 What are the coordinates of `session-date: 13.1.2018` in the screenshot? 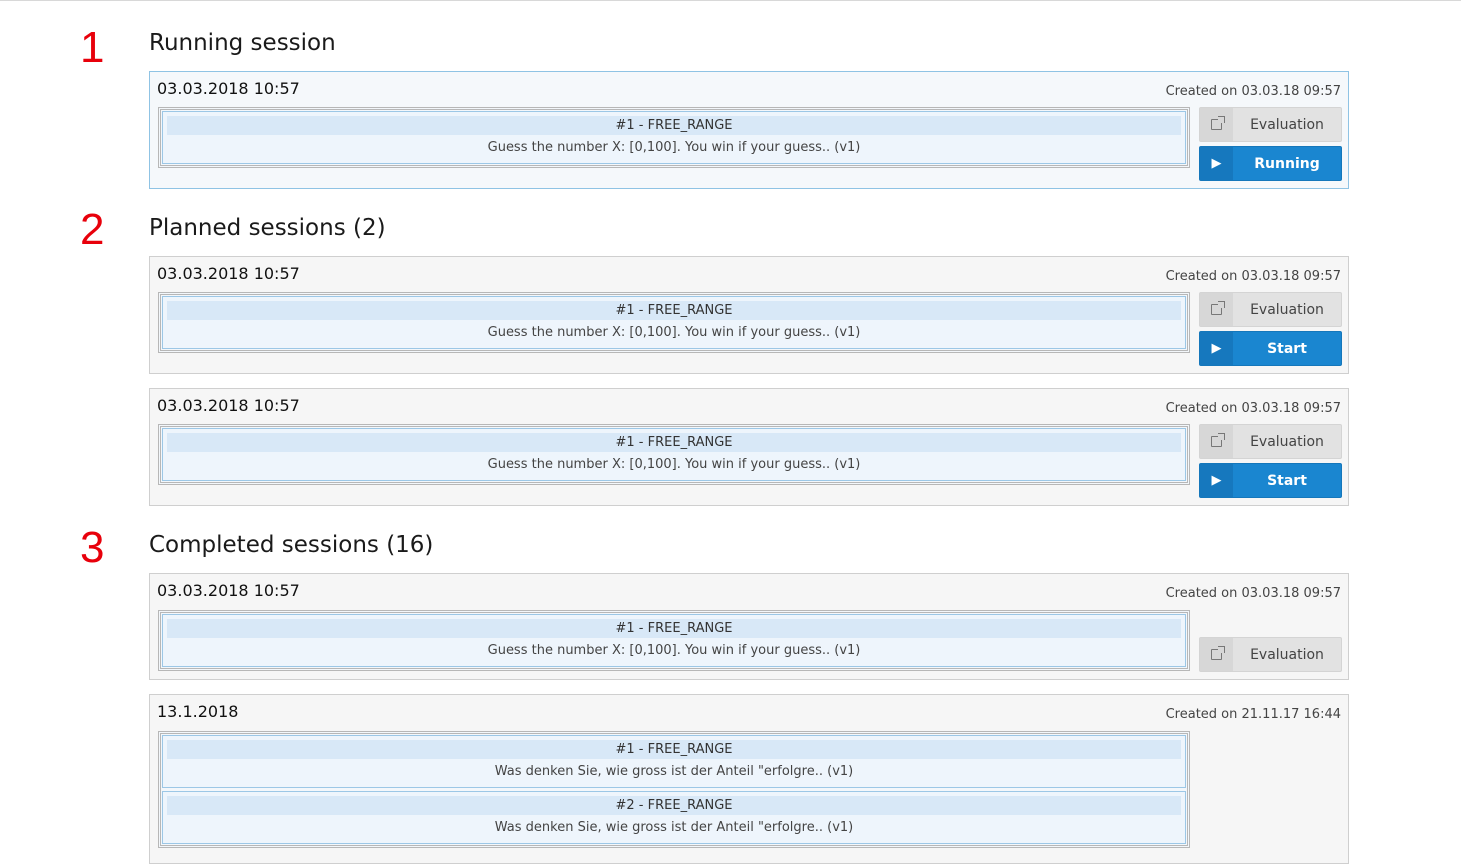 It's located at (198, 711).